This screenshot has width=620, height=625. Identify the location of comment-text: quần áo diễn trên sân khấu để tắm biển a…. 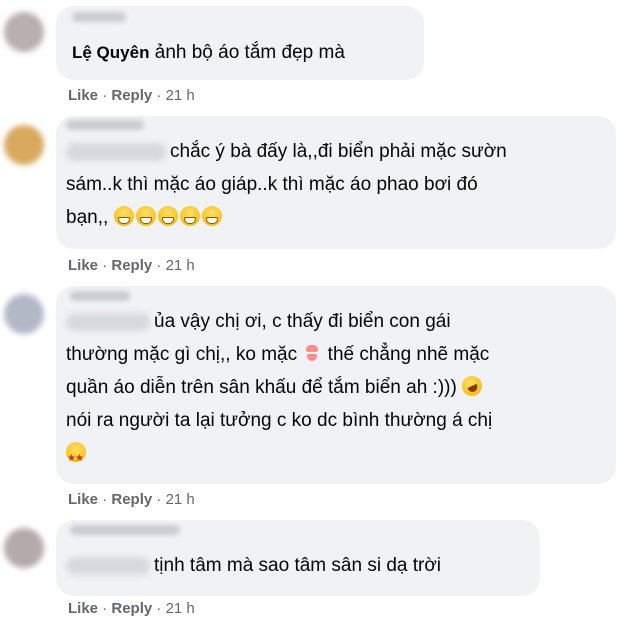
(276, 388).